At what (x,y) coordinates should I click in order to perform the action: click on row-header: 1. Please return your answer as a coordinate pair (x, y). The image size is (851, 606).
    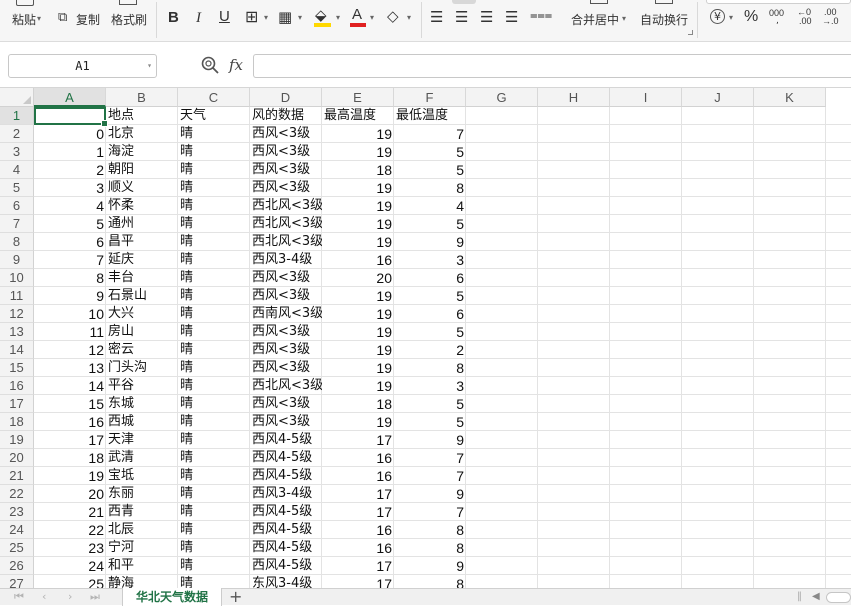
    Looking at the image, I should click on (17, 116).